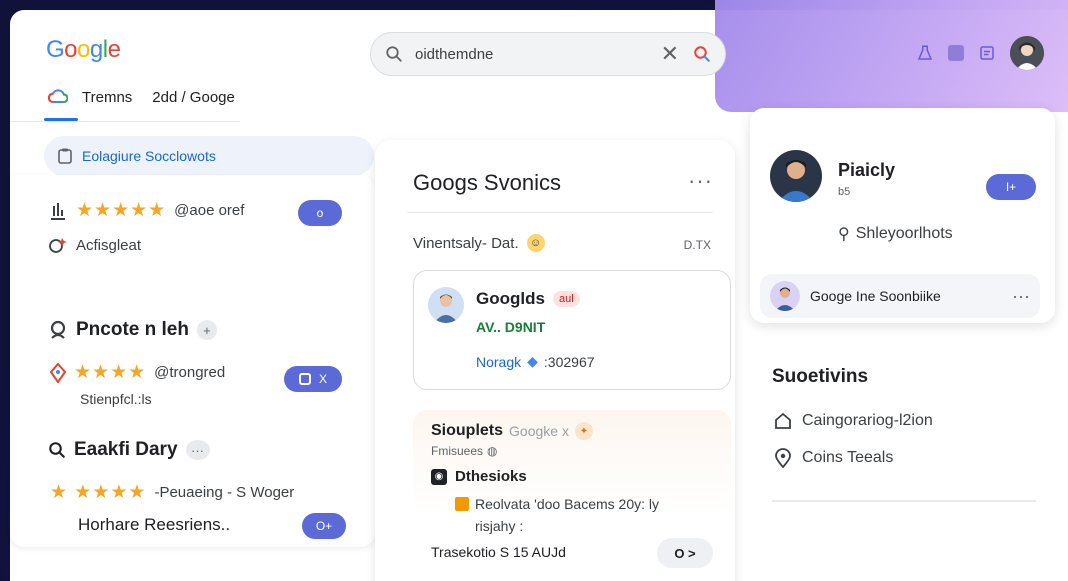  What do you see at coordinates (783, 458) in the screenshot?
I see `location-pin-icon` at bounding box center [783, 458].